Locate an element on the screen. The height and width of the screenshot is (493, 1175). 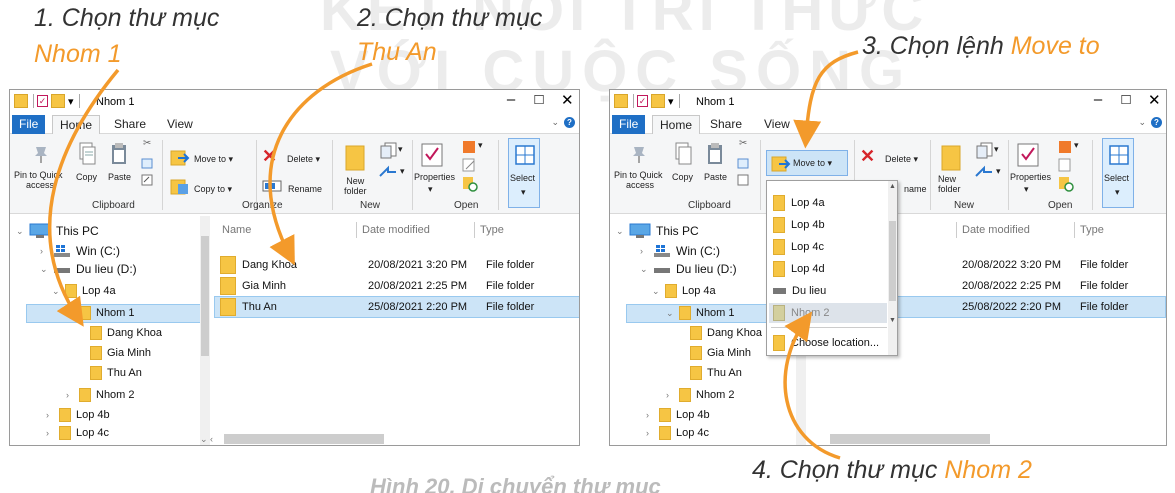
column-header-type: Type is located at coordinates (492, 230).